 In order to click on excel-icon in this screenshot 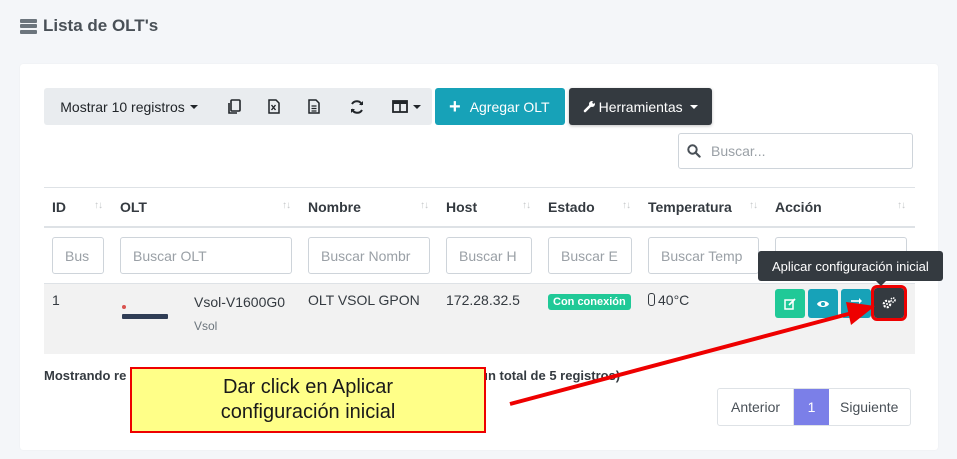, I will do `click(274, 106)`.